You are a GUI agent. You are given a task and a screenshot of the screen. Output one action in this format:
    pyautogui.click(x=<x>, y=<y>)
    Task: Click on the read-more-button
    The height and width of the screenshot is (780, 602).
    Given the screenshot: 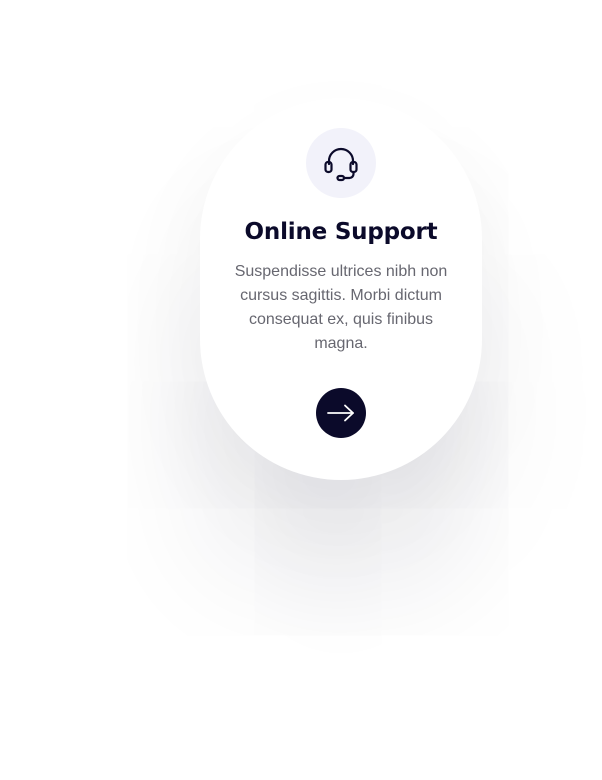 What is the action you would take?
    pyautogui.click(x=341, y=413)
    